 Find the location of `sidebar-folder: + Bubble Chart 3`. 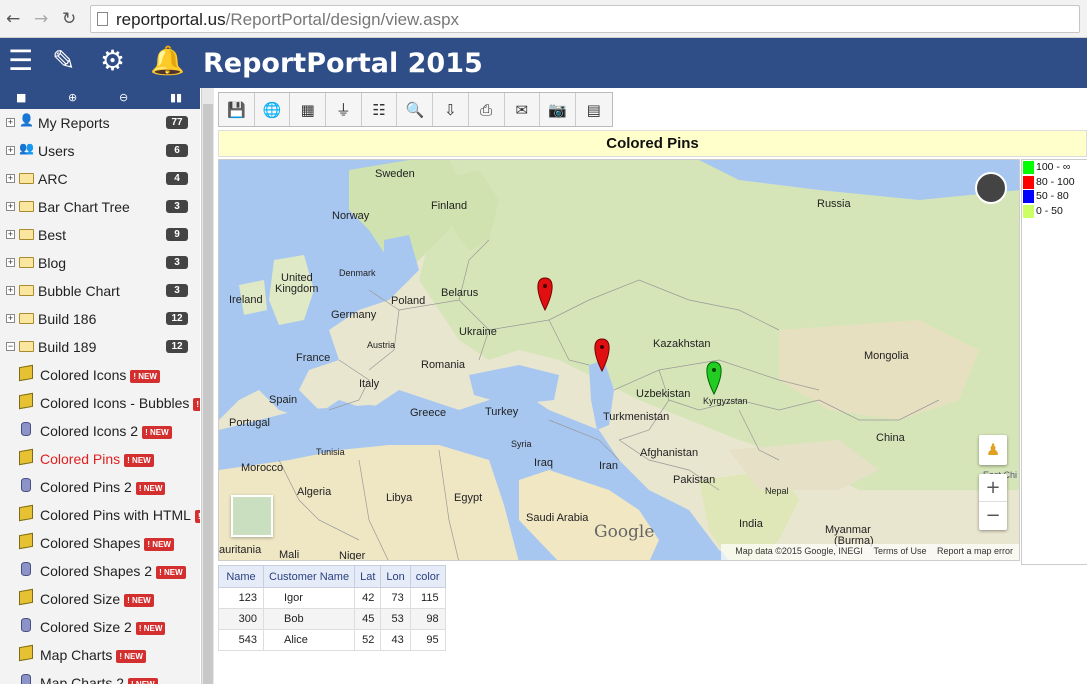

sidebar-folder: + Bubble Chart 3 is located at coordinates (100, 291).